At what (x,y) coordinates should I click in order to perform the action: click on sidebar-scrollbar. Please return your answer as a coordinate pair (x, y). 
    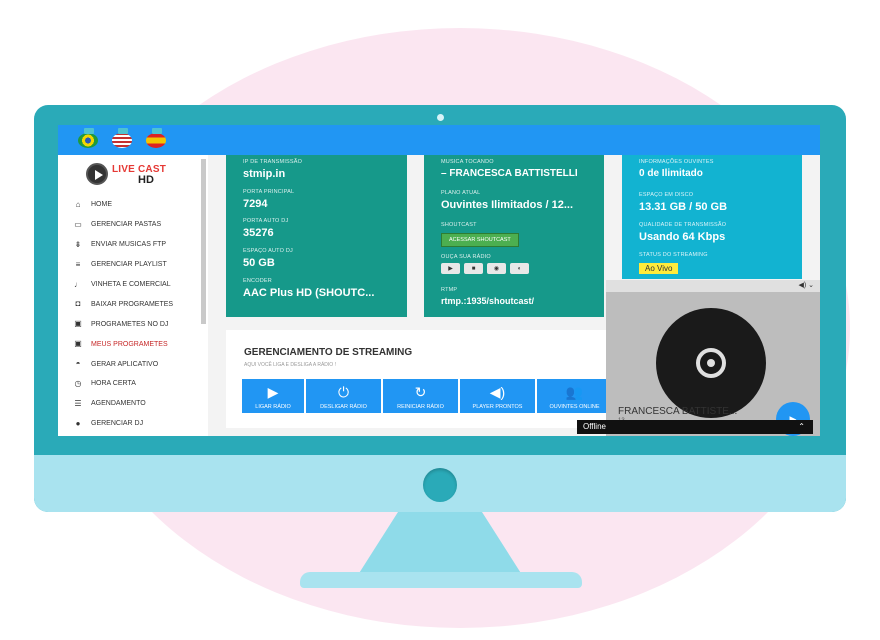
    Looking at the image, I should click on (203, 241).